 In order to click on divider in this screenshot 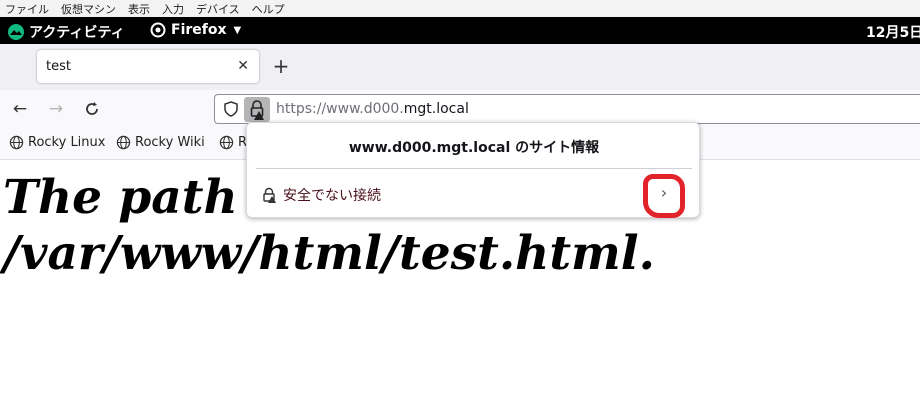, I will do `click(474, 168)`.